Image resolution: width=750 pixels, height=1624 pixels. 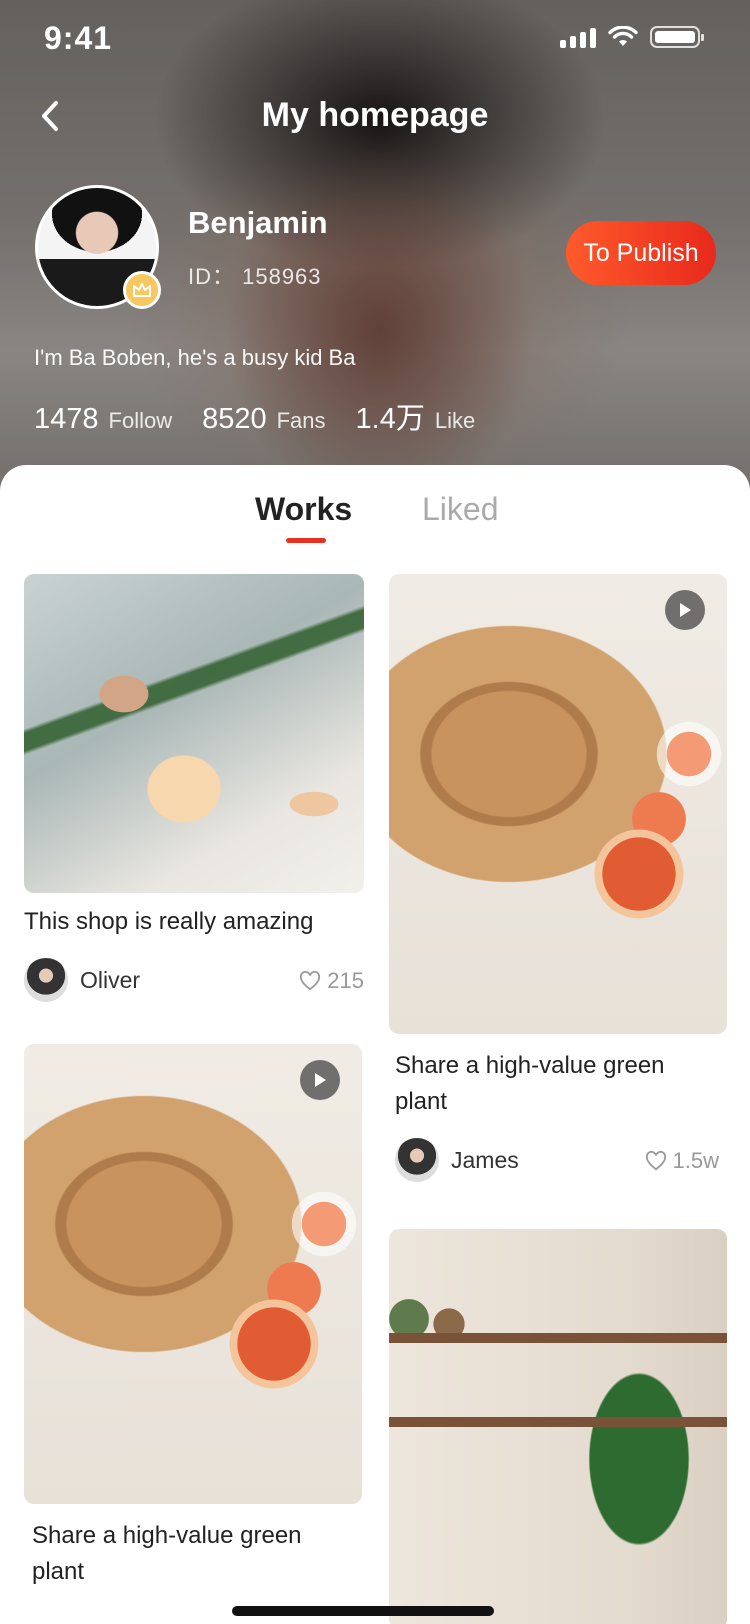 I want to click on nav-bar: My homepage, so click(x=375, y=120).